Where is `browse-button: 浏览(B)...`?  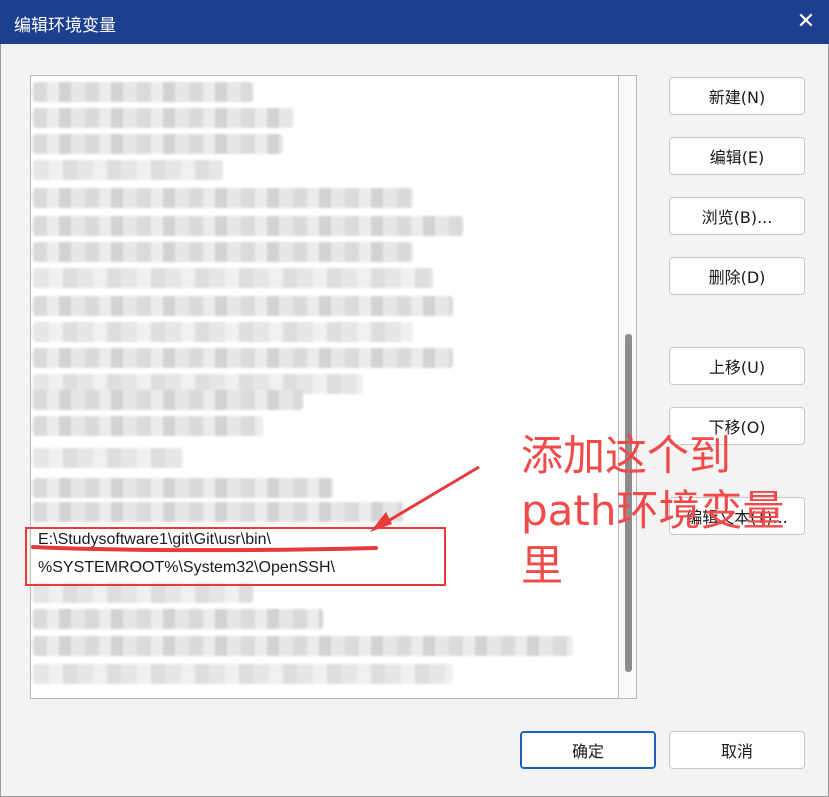
browse-button: 浏览(B)... is located at coordinates (737, 216).